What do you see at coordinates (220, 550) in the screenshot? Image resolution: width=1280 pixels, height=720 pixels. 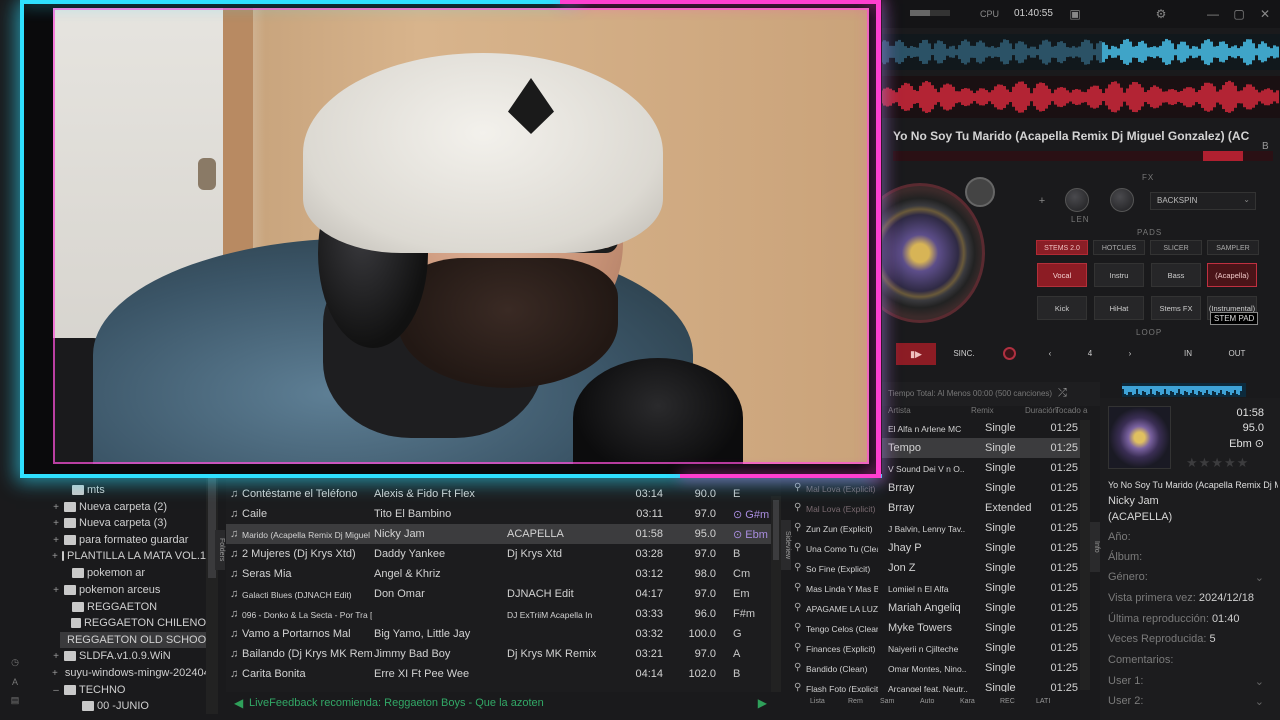 I see `folders-side-tab: Folders` at bounding box center [220, 550].